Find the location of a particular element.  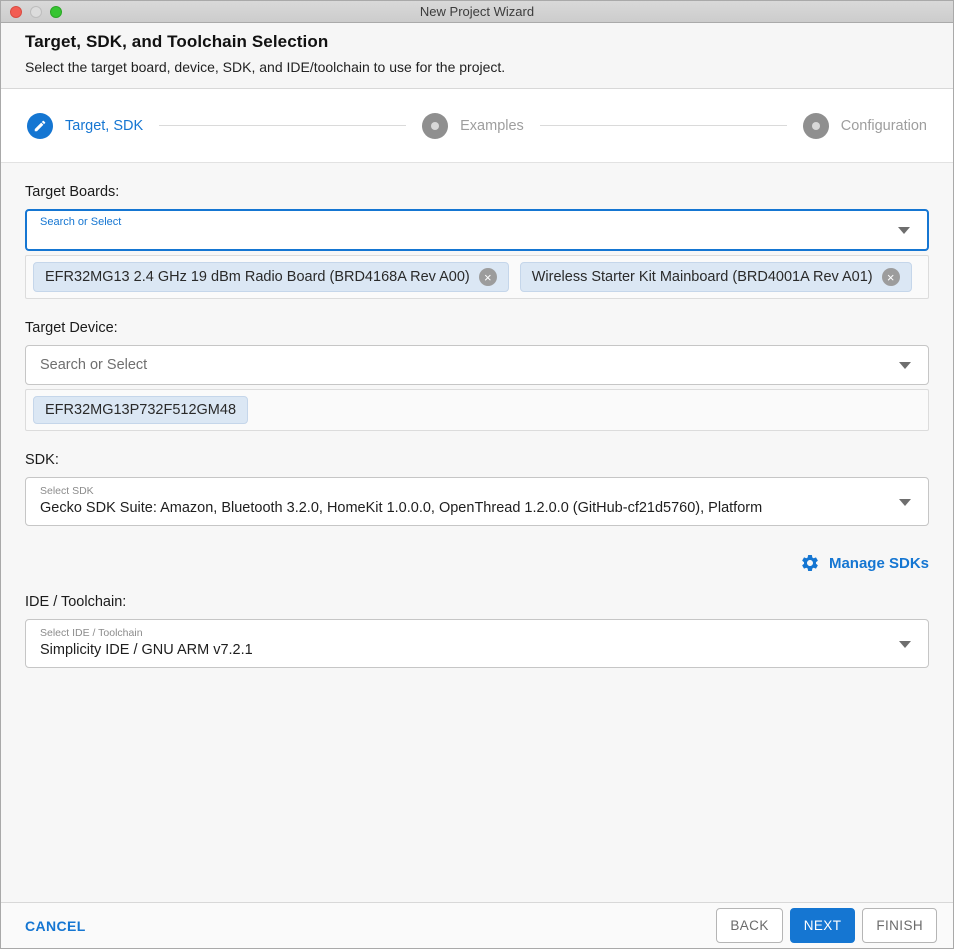

target-boards-placeholder: Search or Select is located at coordinates (81, 222).